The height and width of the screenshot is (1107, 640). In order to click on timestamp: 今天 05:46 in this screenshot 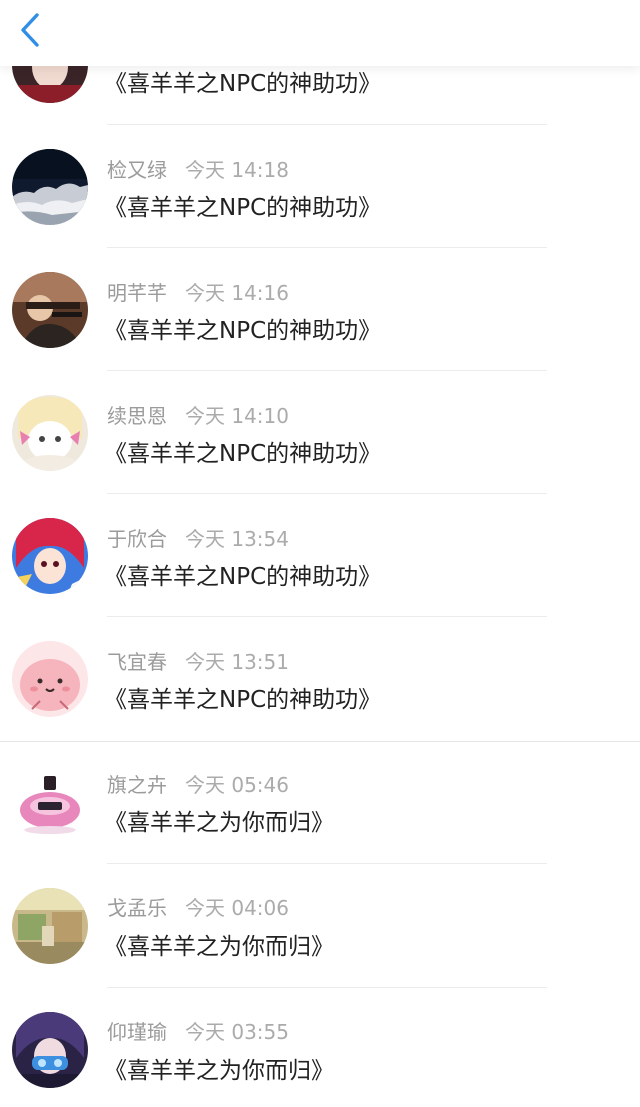, I will do `click(237, 784)`.